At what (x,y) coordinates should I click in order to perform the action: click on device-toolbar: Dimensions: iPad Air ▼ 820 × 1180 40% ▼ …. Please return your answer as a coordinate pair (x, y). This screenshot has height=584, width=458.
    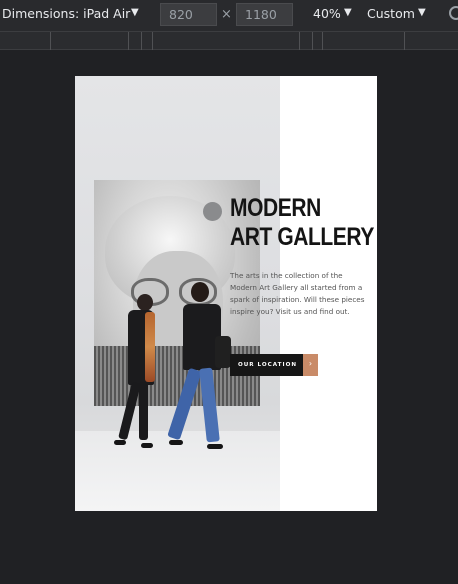
    Looking at the image, I should click on (229, 15).